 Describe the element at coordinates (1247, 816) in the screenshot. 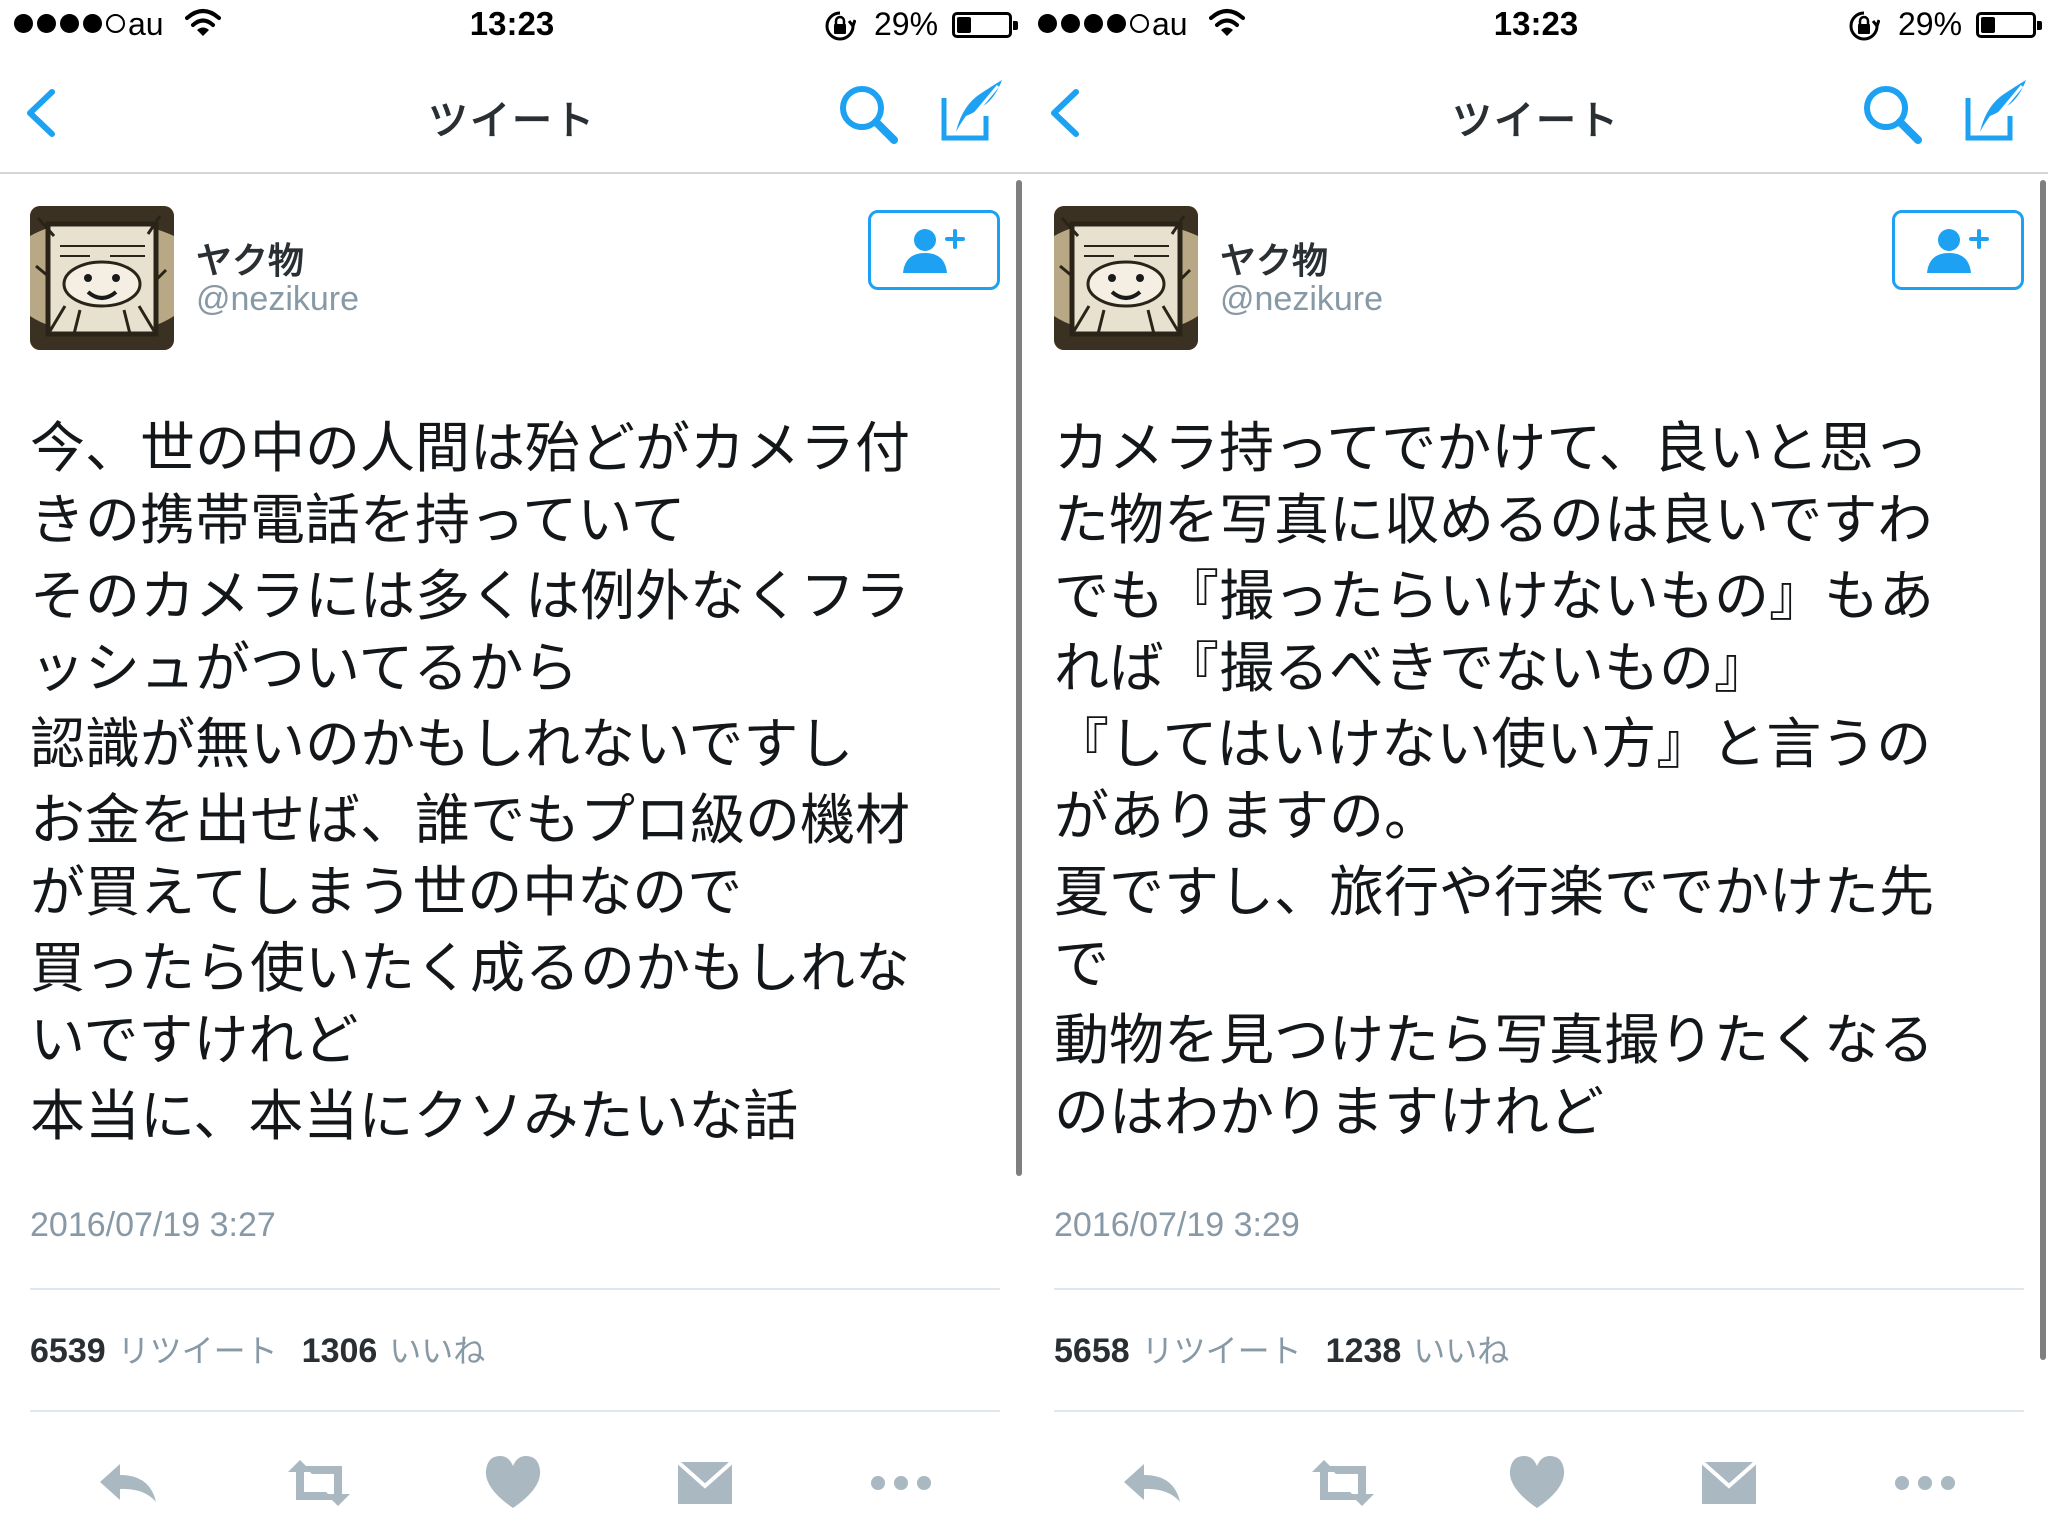

I see `tweet-line: がありますの。` at that location.